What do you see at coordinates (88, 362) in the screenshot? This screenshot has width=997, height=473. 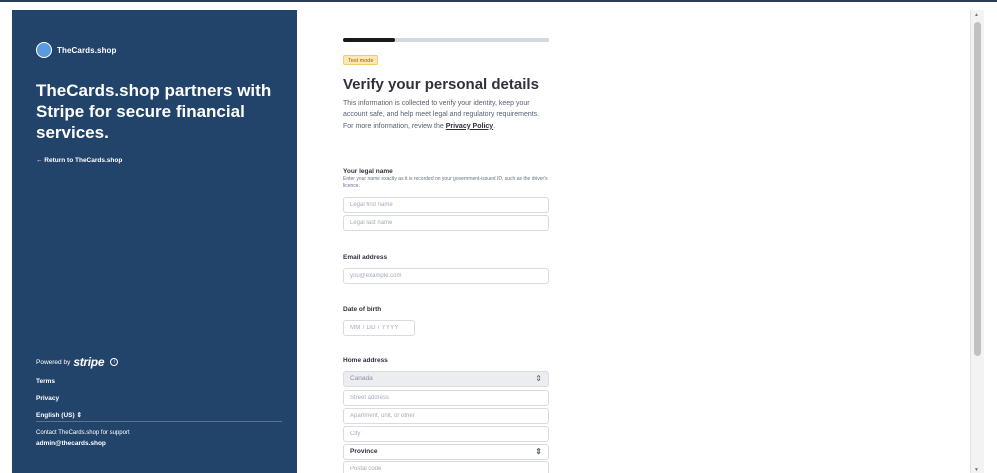 I see `stripe-logo: stripe` at bounding box center [88, 362].